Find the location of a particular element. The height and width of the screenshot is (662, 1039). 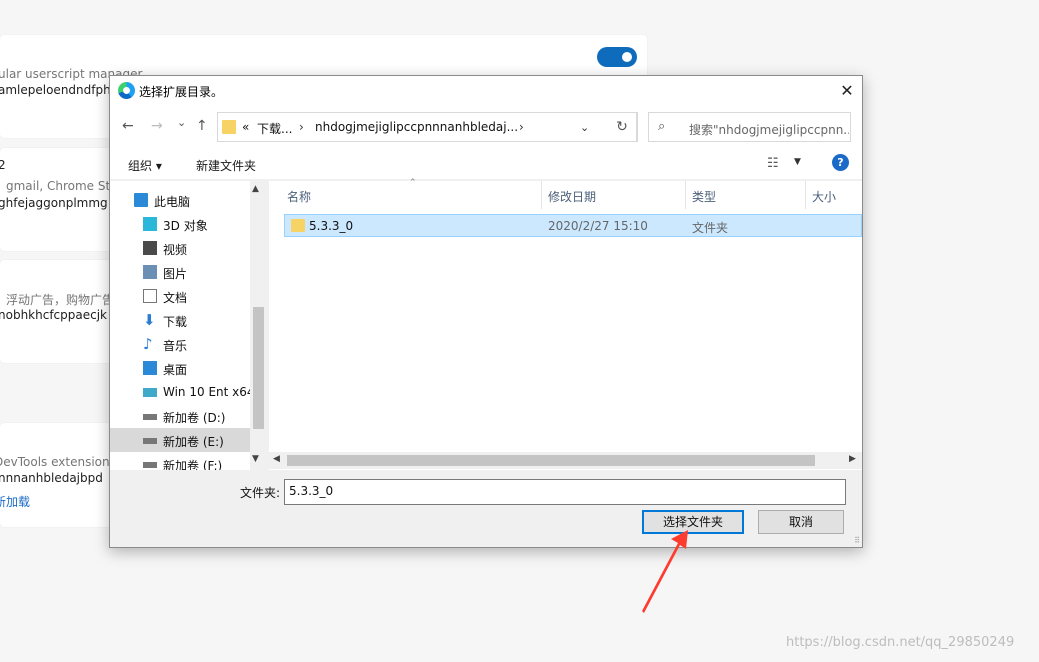

extension-id: amlepeloendndfphc is located at coordinates (59, 90).